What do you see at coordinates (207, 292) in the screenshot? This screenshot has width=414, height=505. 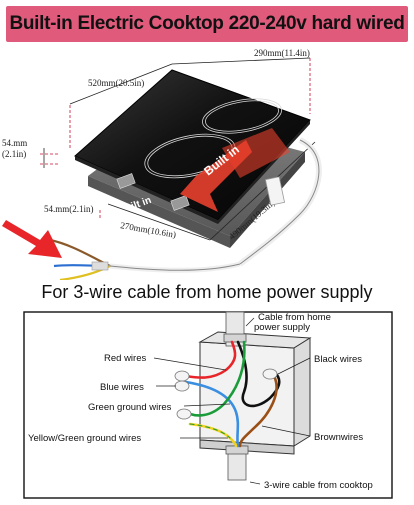 I see `wiring-subtitle: For 3-wire cable from home power supply` at bounding box center [207, 292].